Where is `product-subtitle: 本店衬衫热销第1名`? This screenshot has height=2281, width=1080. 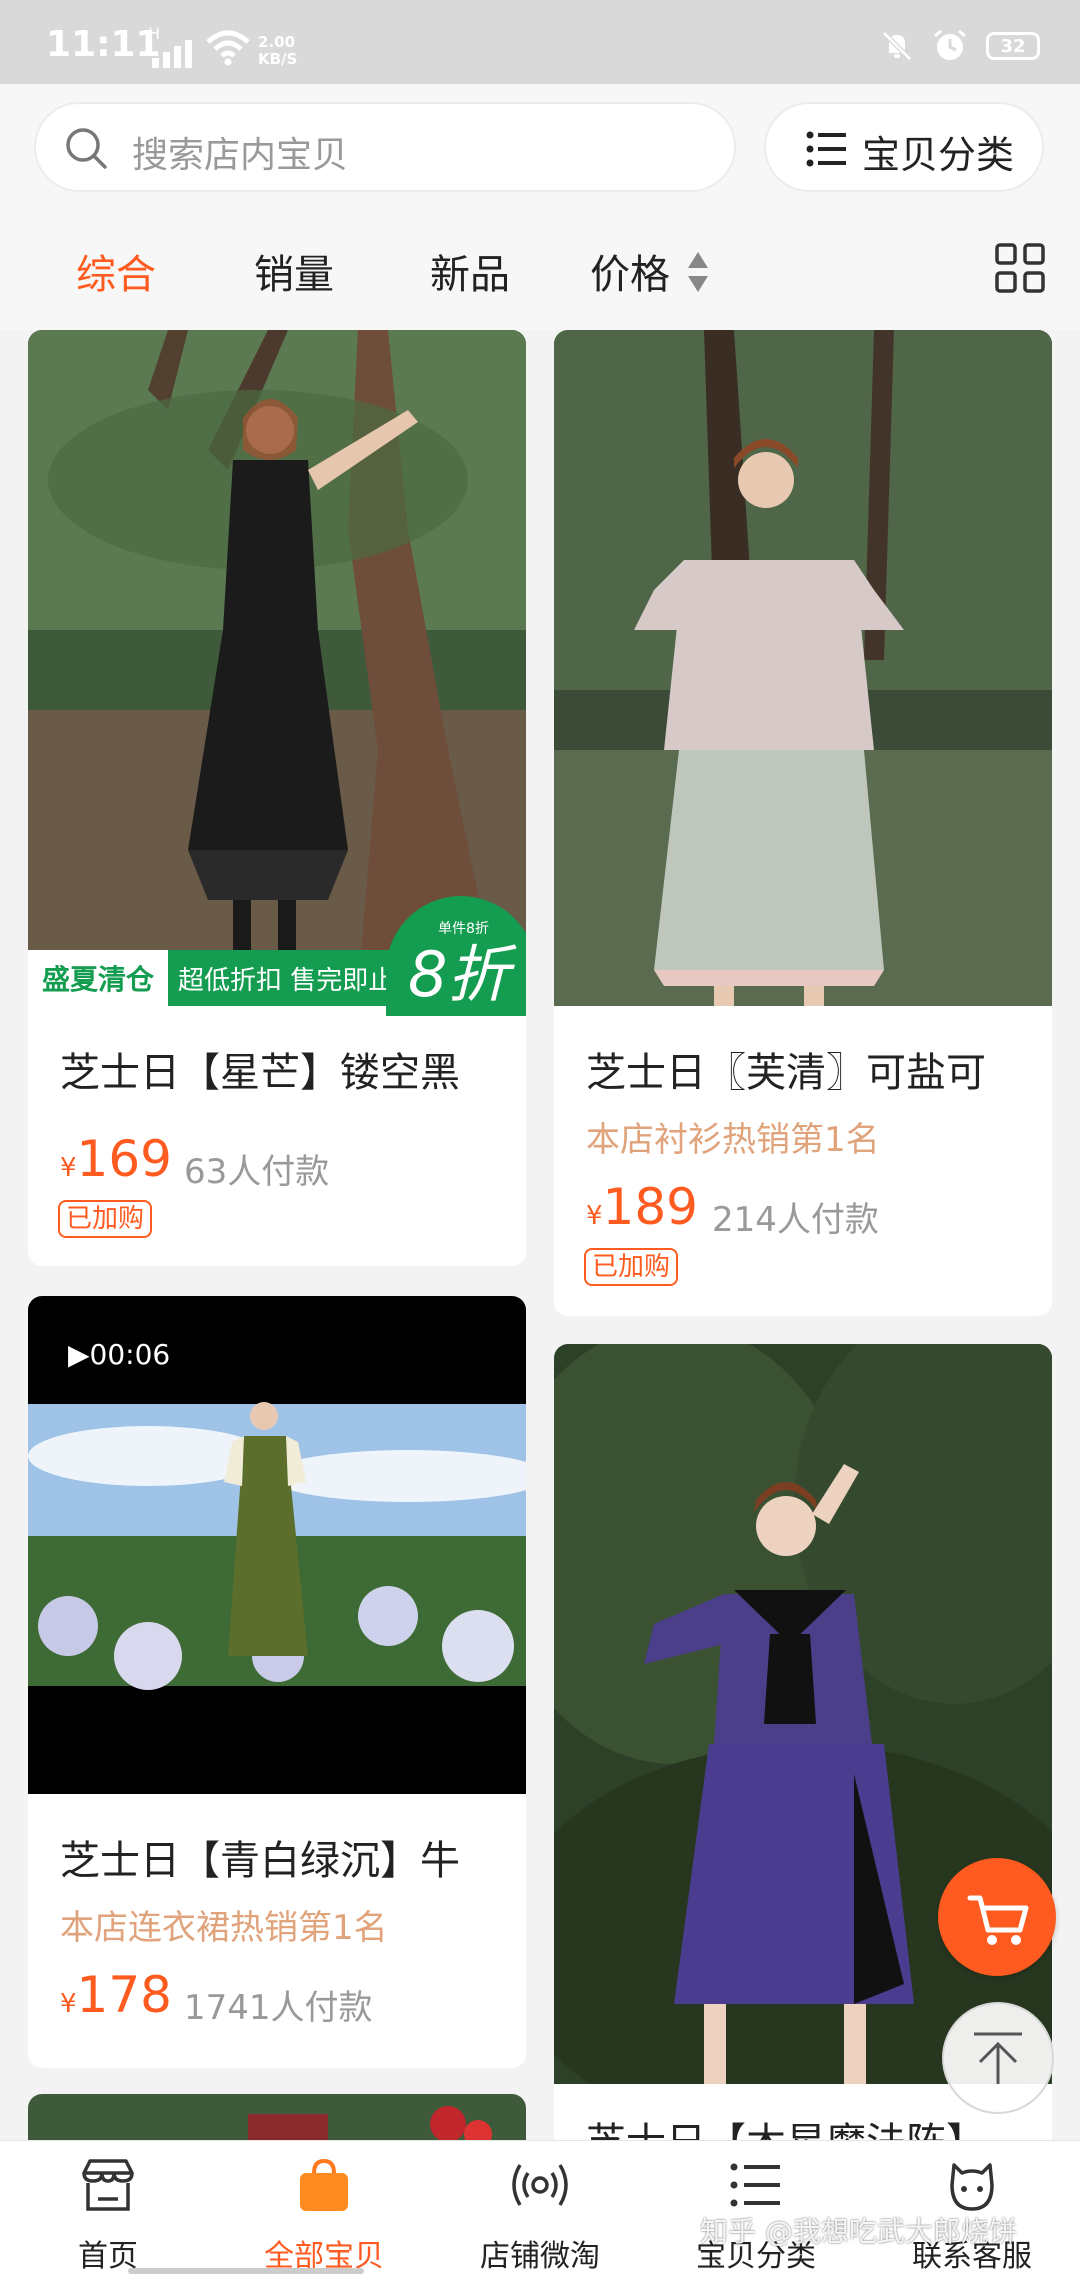
product-subtitle: 本店衬衫热销第1名 is located at coordinates (733, 1140).